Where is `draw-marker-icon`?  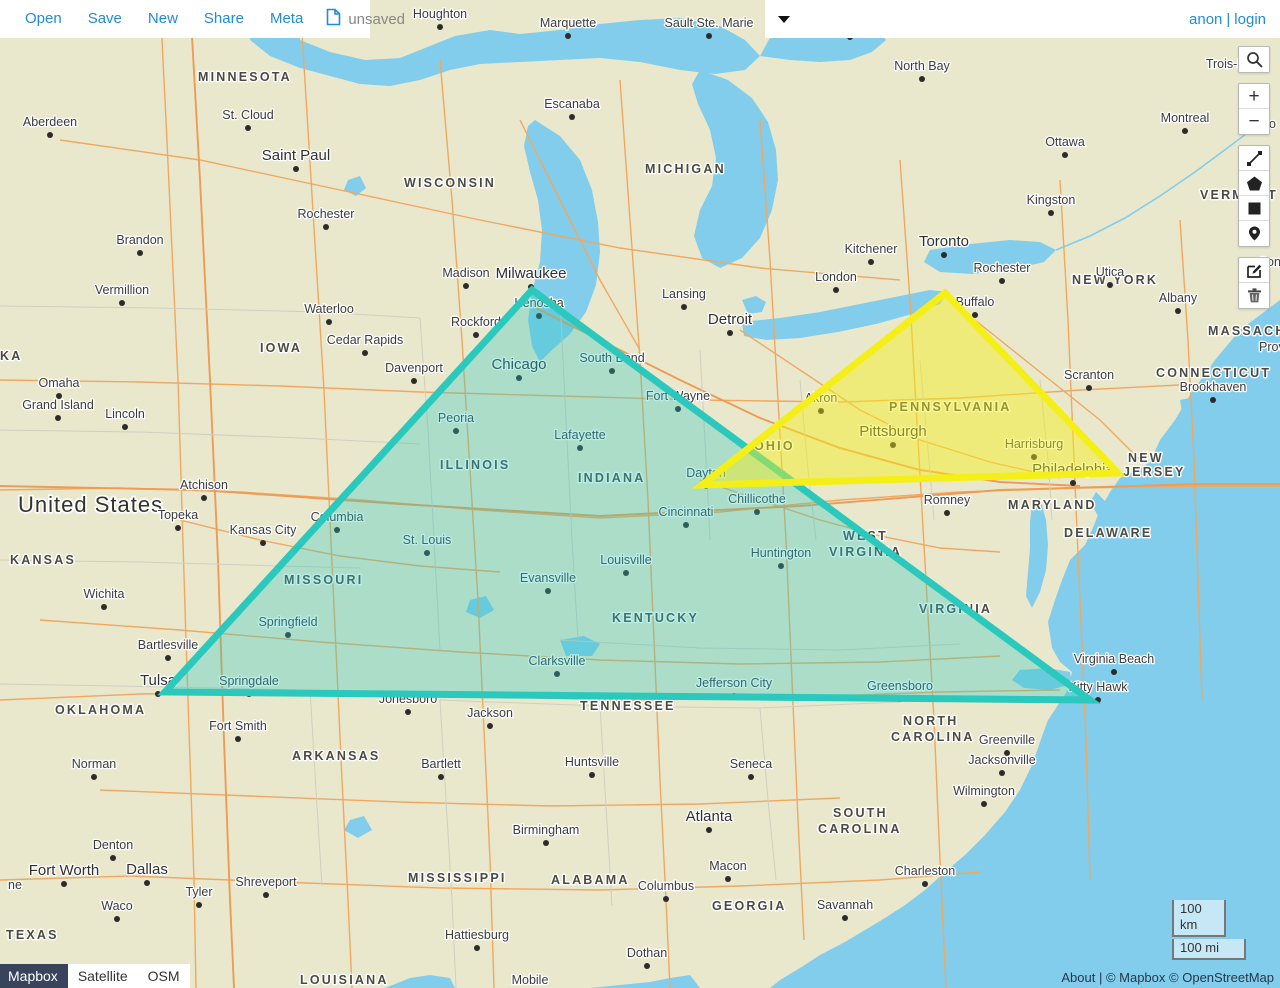 draw-marker-icon is located at coordinates (1254, 233).